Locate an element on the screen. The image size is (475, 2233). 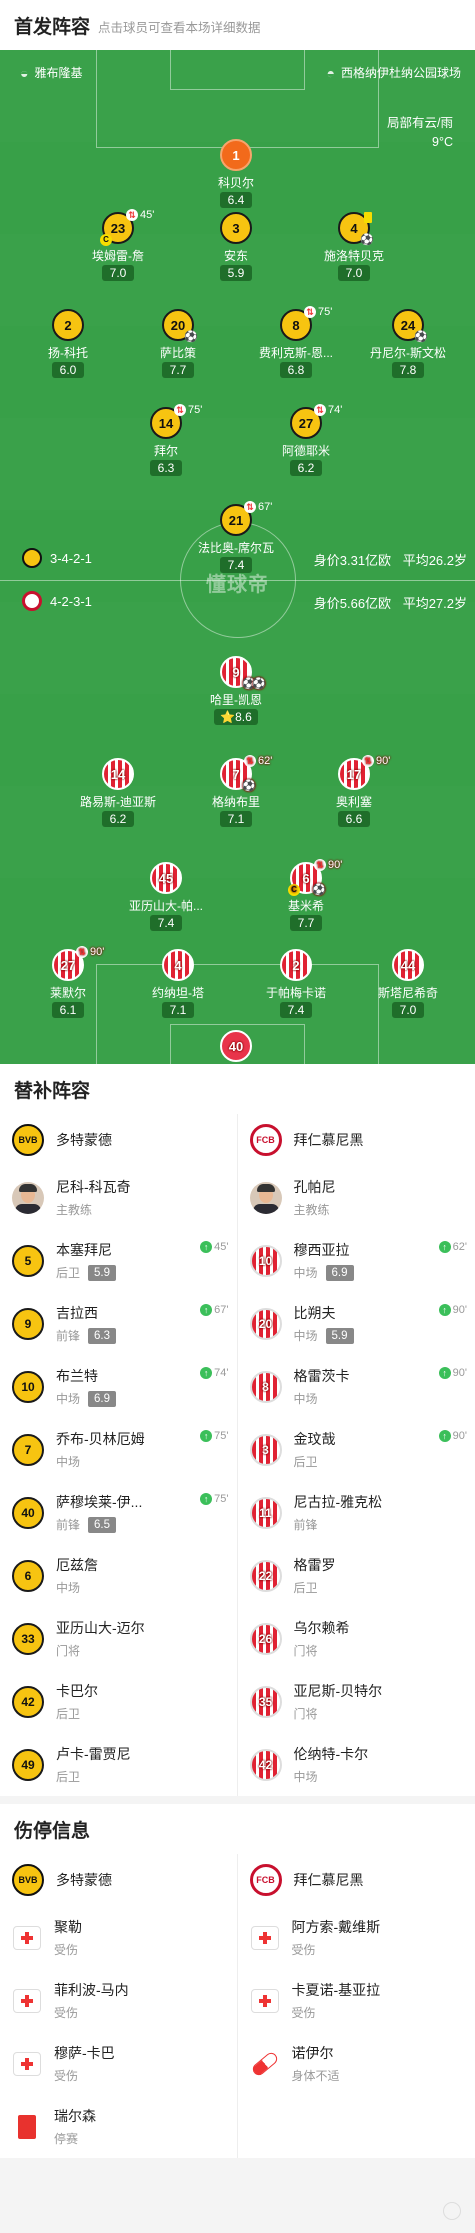
injury-row: 卡夏诺-基亚拉 受伤 is located at coordinates (356, 2000).